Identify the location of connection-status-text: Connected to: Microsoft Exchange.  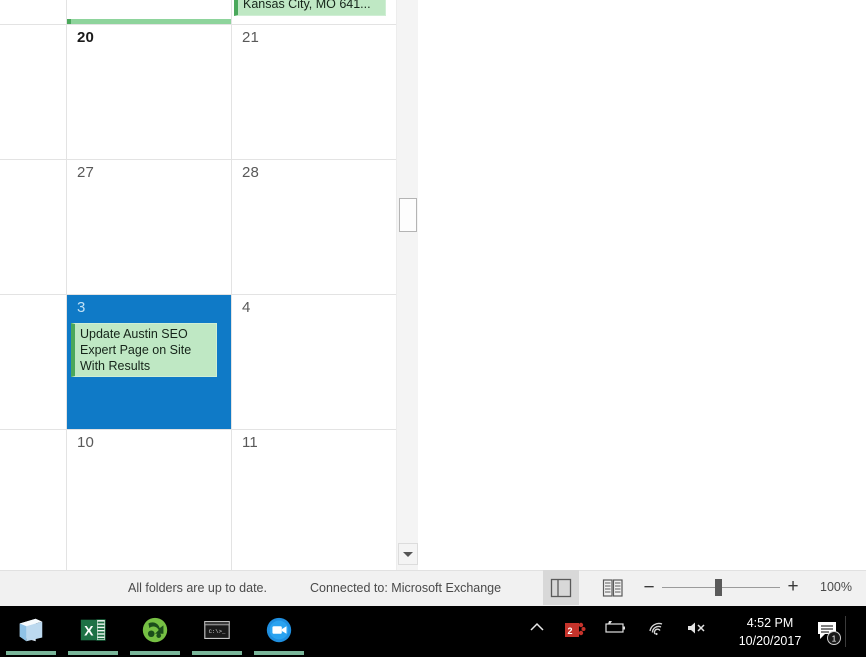
(406, 588).